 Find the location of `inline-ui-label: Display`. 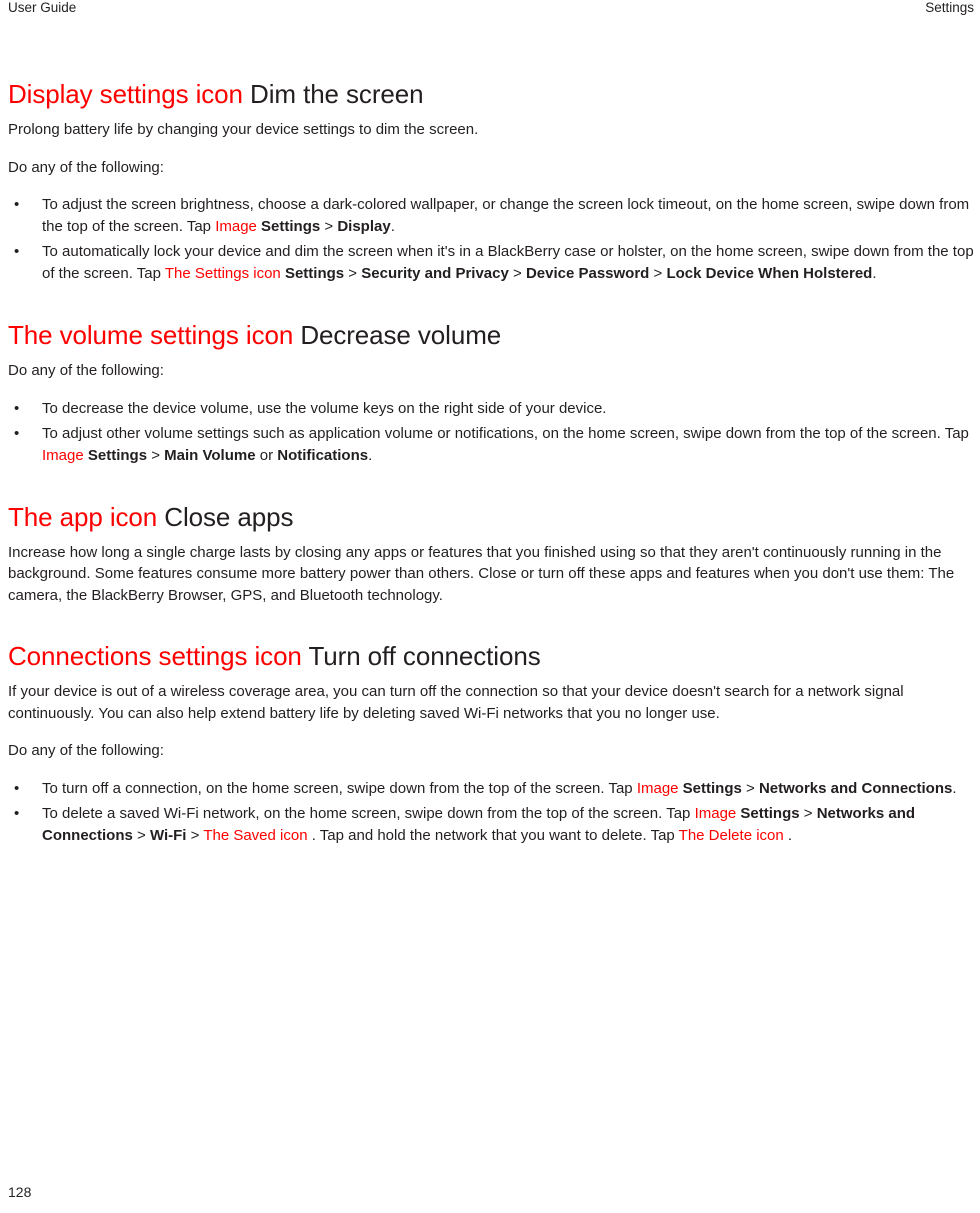

inline-ui-label: Display is located at coordinates (364, 226).